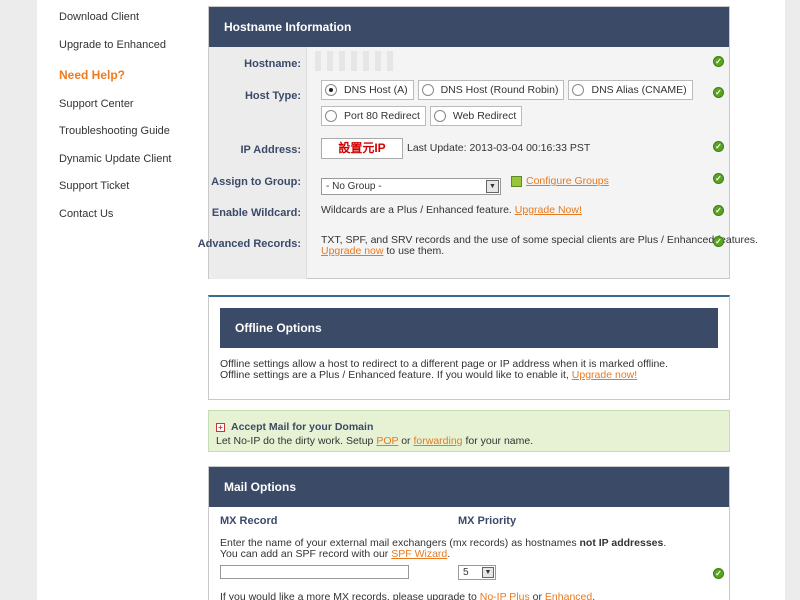  I want to click on forwarding-link: forwarding, so click(437, 441).